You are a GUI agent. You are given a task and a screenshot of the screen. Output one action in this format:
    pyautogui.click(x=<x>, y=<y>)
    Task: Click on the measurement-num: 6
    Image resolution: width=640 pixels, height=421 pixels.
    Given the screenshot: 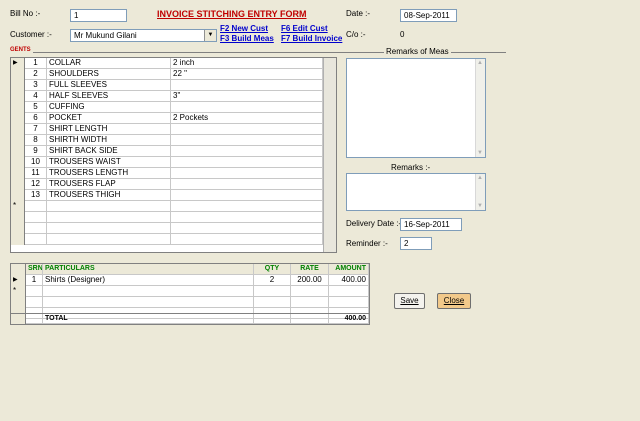 What is the action you would take?
    pyautogui.click(x=36, y=118)
    